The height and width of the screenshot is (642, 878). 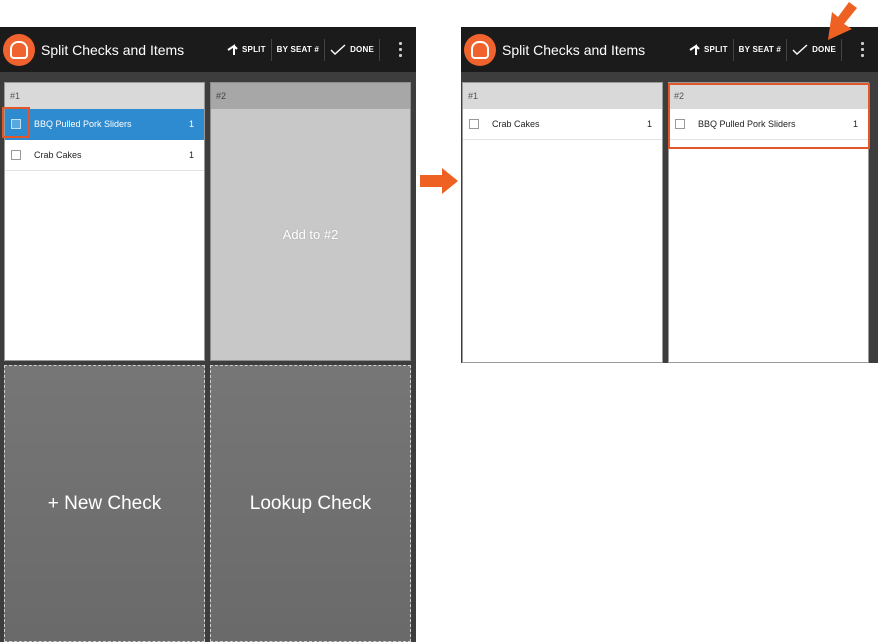 I want to click on pointer-arrow-icon, so click(x=842, y=21).